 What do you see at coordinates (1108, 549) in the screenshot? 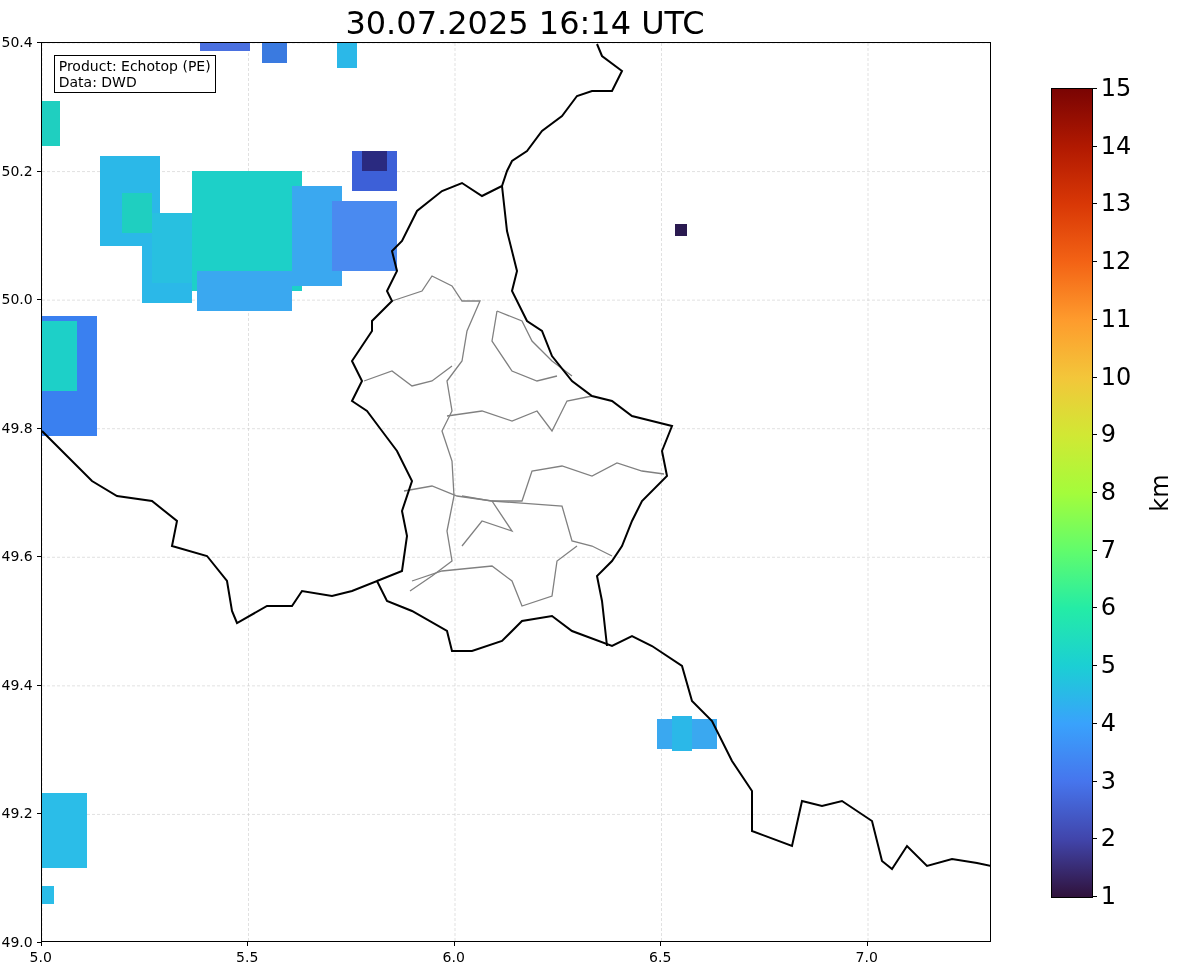
I see `colorbar-tick-label: 7` at bounding box center [1108, 549].